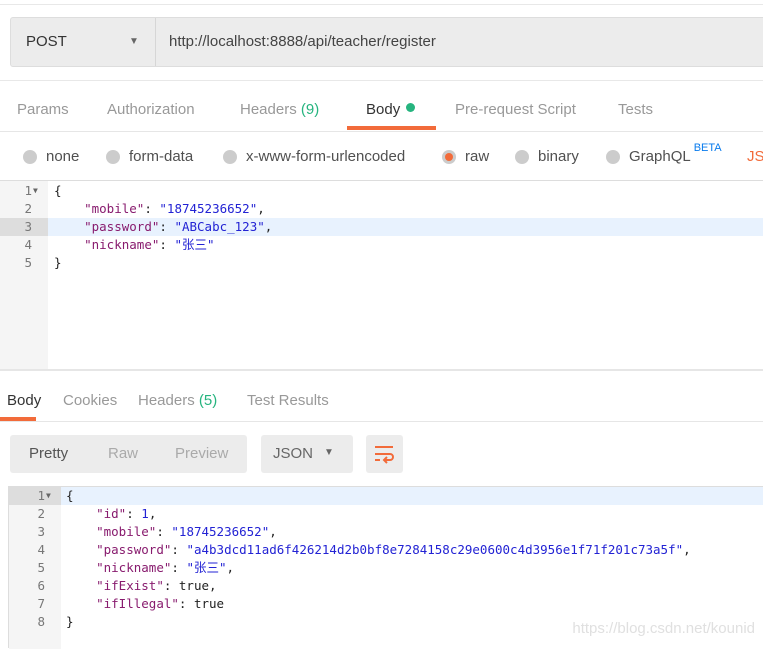 The width and height of the screenshot is (763, 649). What do you see at coordinates (411, 107) in the screenshot?
I see `modified-dot-icon` at bounding box center [411, 107].